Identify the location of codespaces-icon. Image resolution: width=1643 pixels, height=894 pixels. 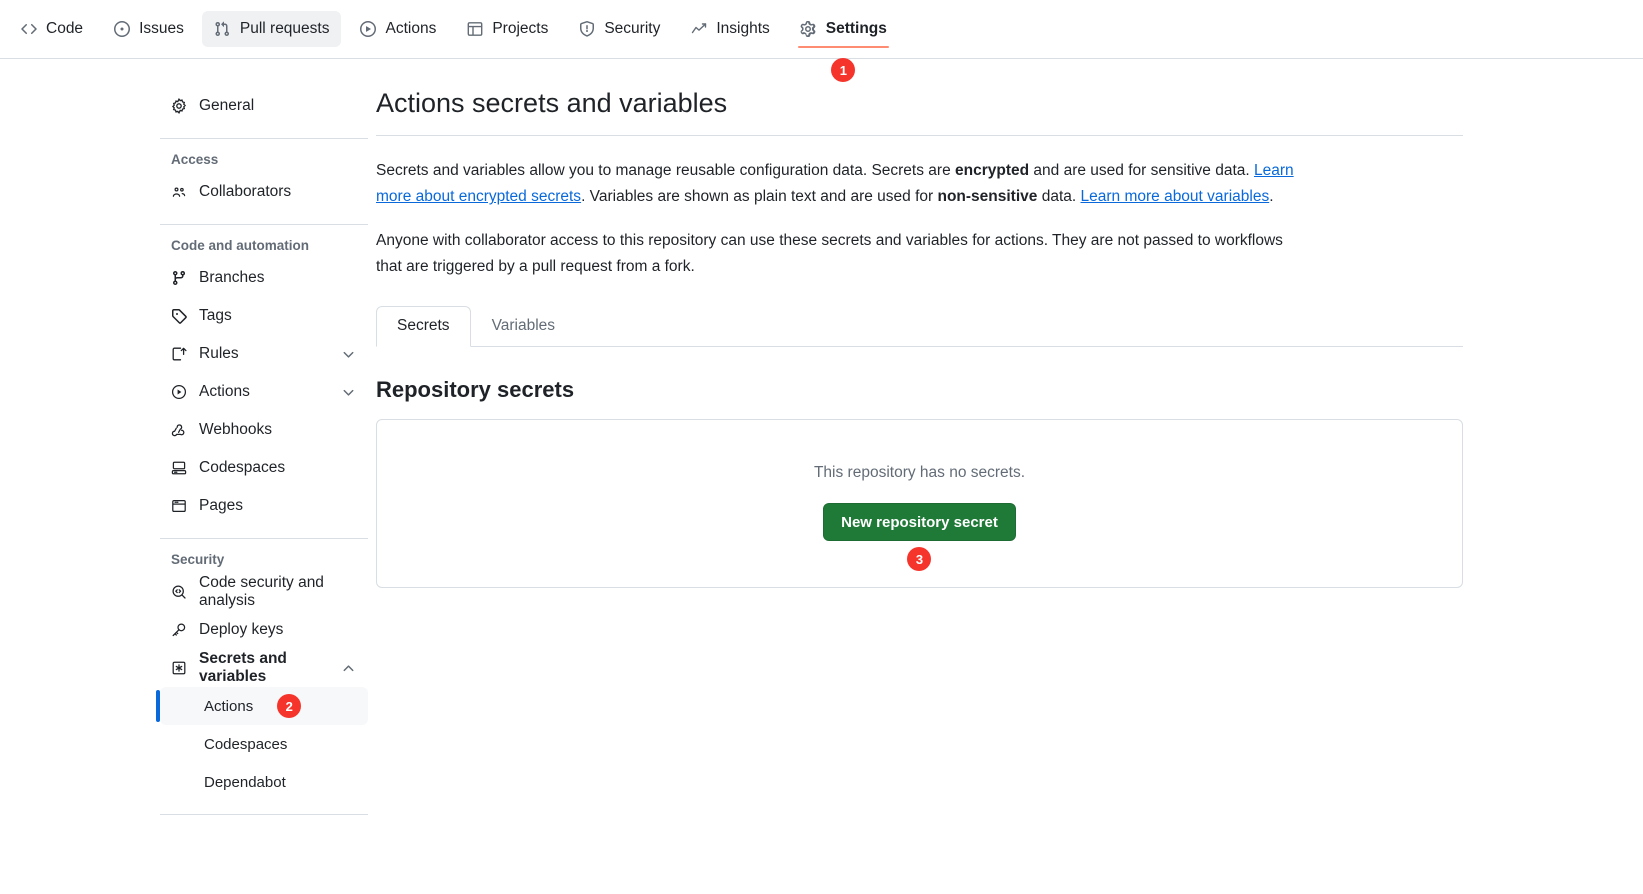
(178, 468).